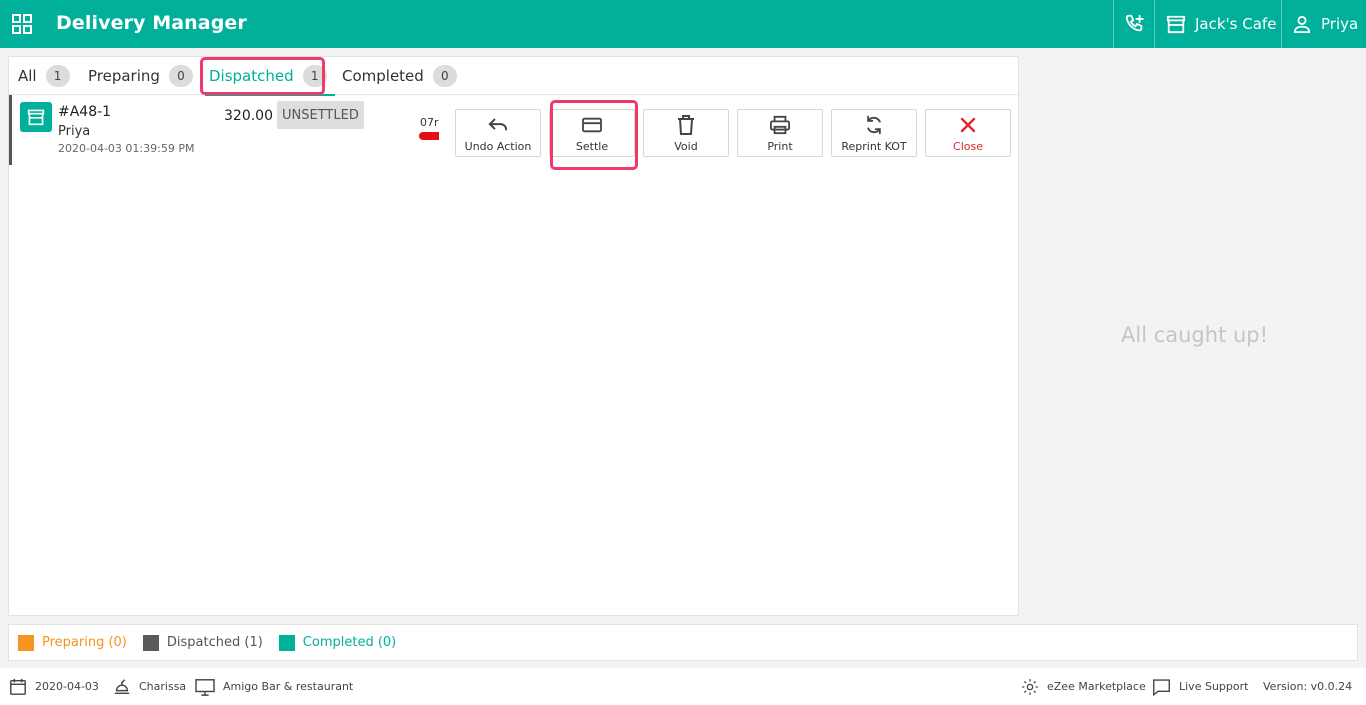 This screenshot has height=705, width=1366. What do you see at coordinates (1030, 686) in the screenshot?
I see `gear-icon` at bounding box center [1030, 686].